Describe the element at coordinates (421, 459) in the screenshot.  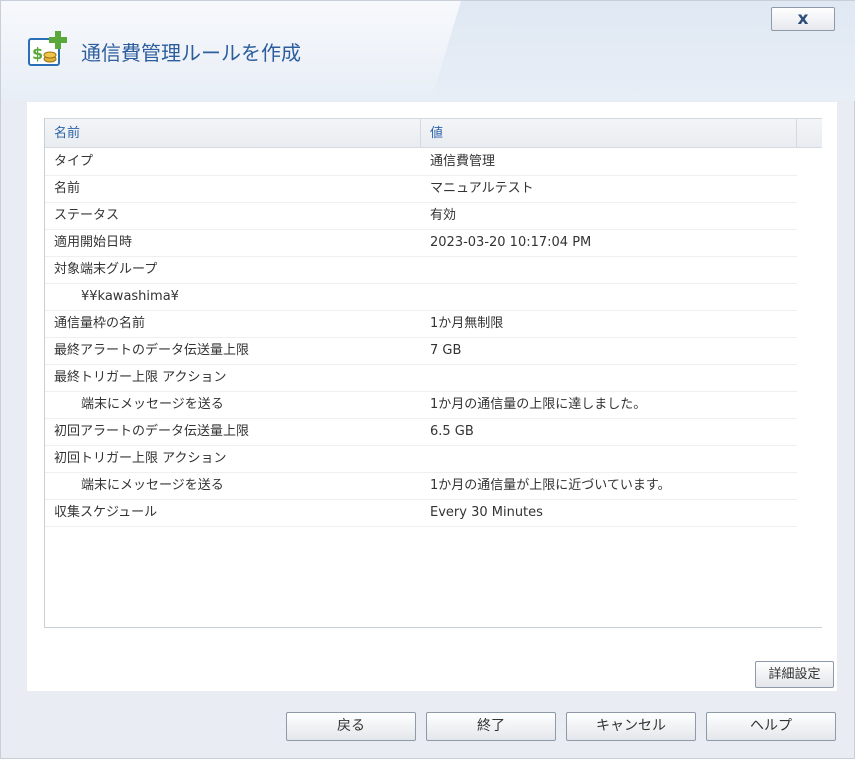
I see `table-row: 初回トリガー上限 アクション` at that location.